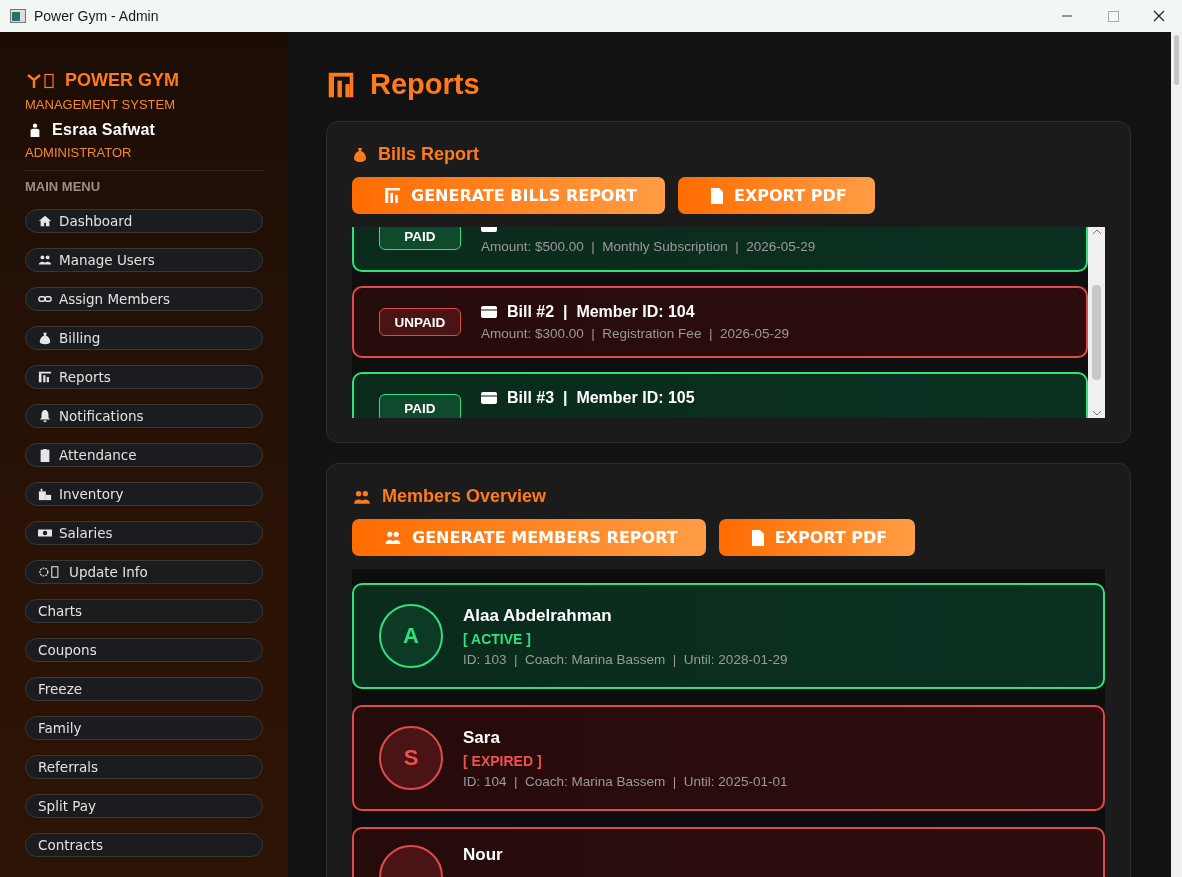  Describe the element at coordinates (144, 416) in the screenshot. I see `menu-item: Notifications` at that location.